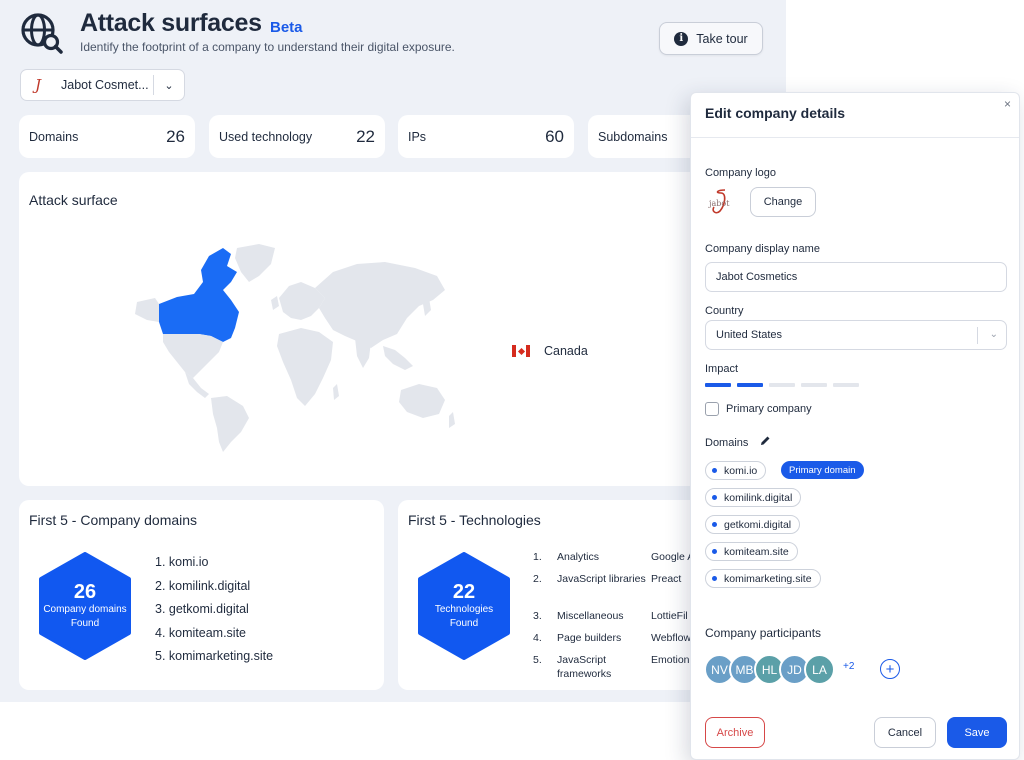 The width and height of the screenshot is (1024, 760). Describe the element at coordinates (822, 470) in the screenshot. I see `primary-domain-badge: Primary domain` at that location.